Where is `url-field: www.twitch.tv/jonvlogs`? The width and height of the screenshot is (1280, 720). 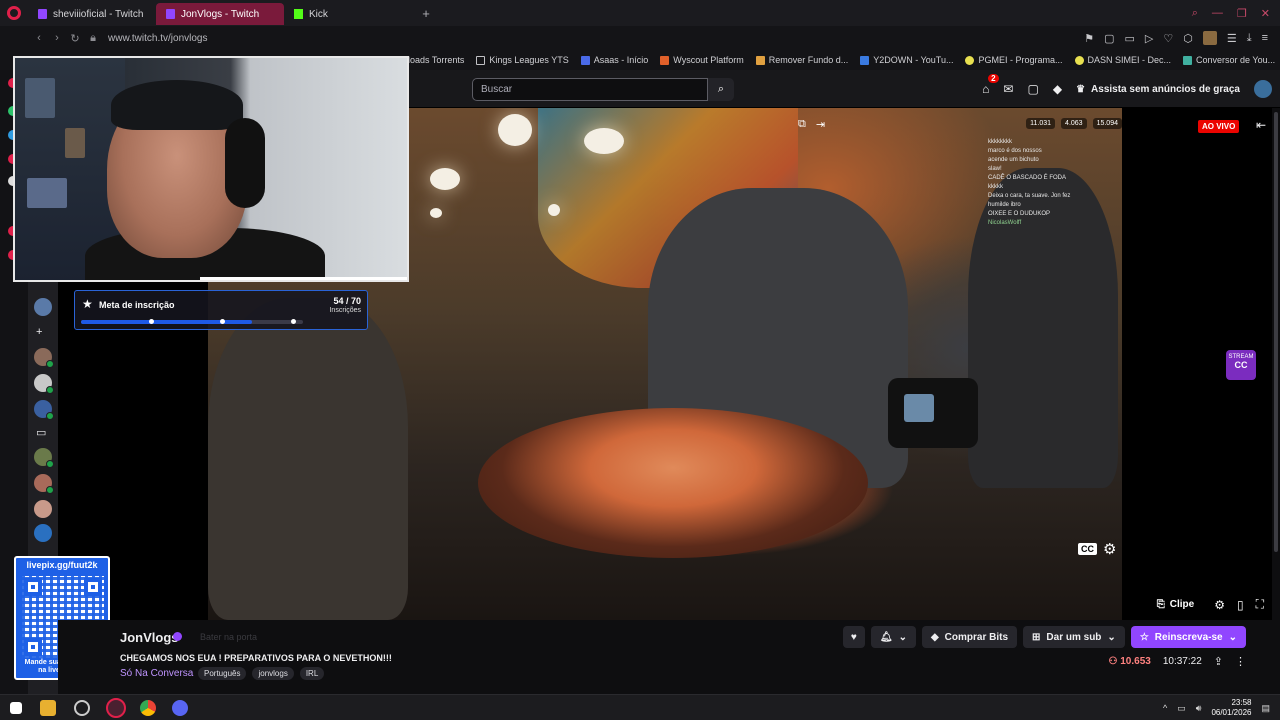 url-field: www.twitch.tv/jonvlogs is located at coordinates (157, 38).